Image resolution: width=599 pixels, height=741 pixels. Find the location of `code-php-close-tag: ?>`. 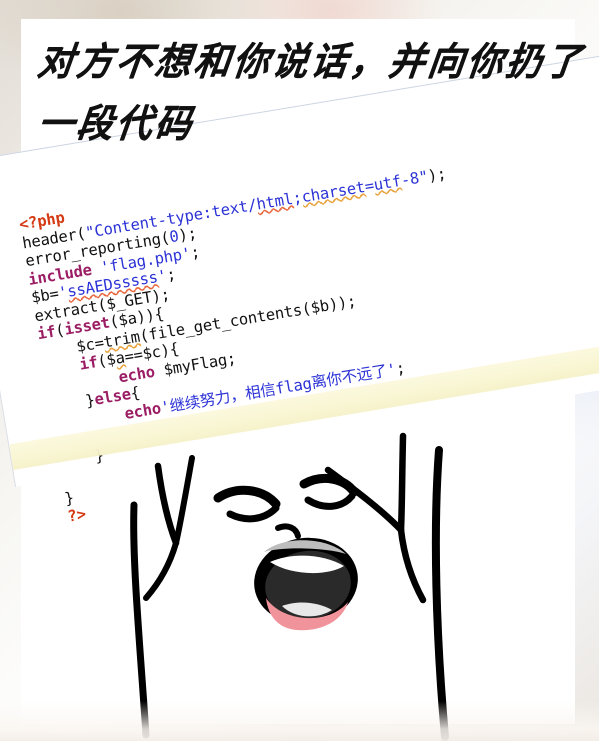

code-php-close-tag: ?> is located at coordinates (77, 515).